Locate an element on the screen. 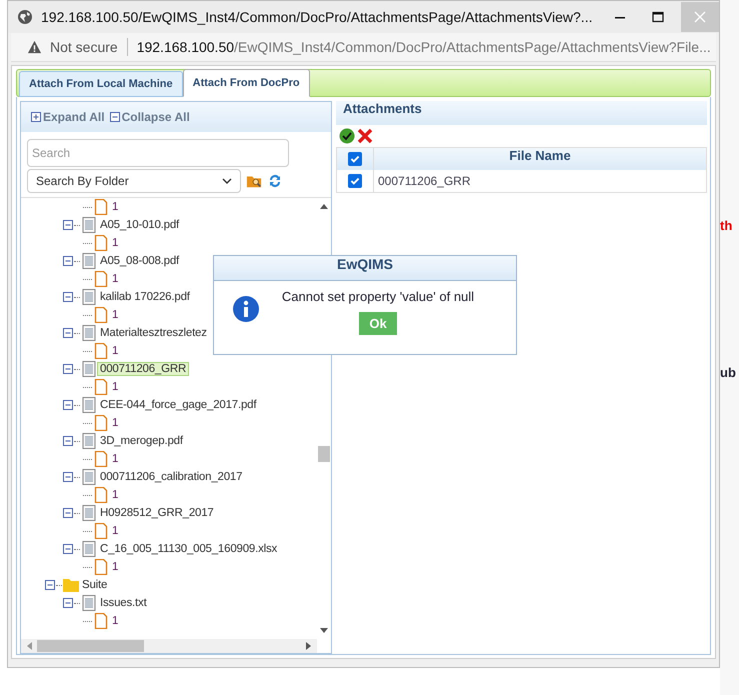  delete-icon is located at coordinates (365, 136).